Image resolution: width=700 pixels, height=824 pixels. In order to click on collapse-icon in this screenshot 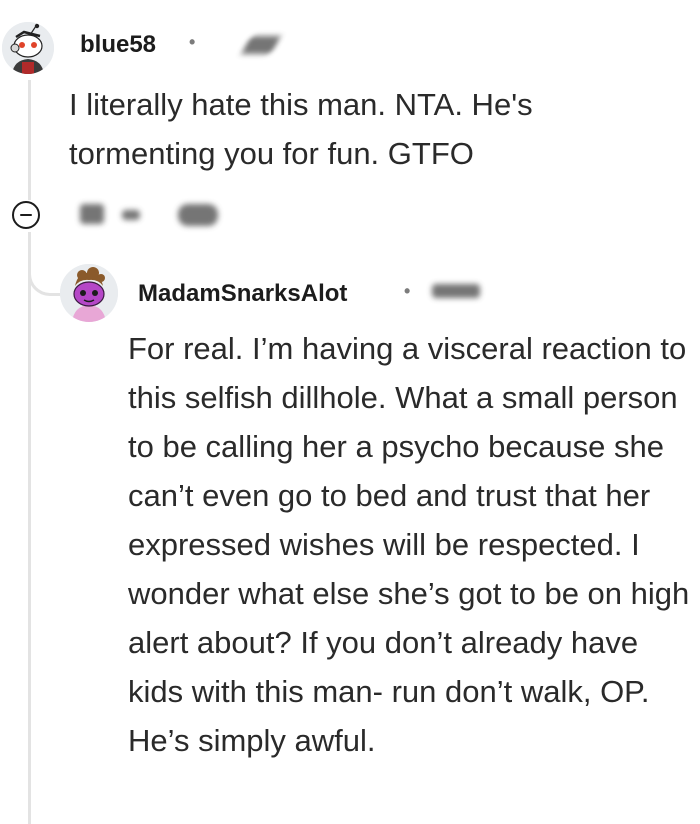, I will do `click(26, 215)`.